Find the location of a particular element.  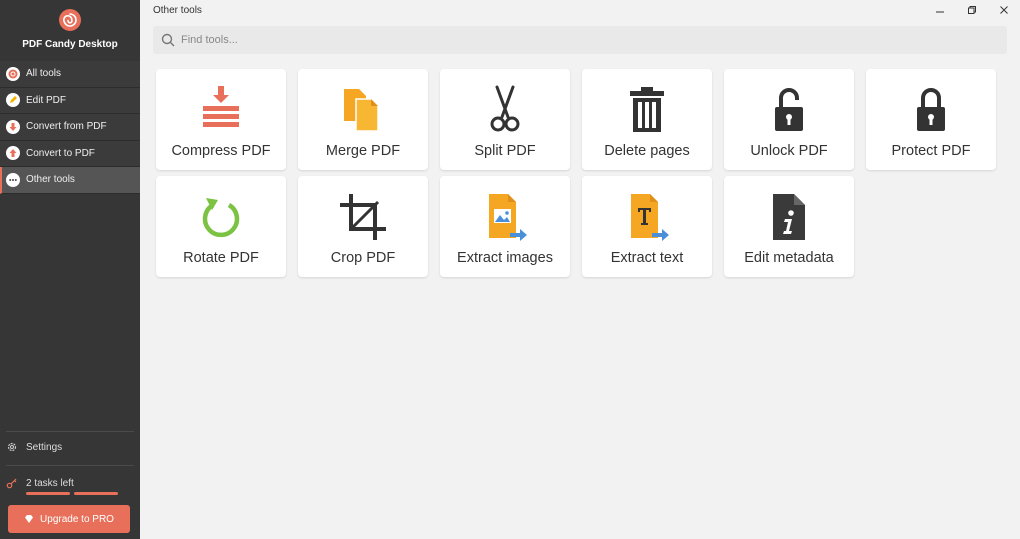

tool-card-merge-pdf: Merge PDF is located at coordinates (363, 119).